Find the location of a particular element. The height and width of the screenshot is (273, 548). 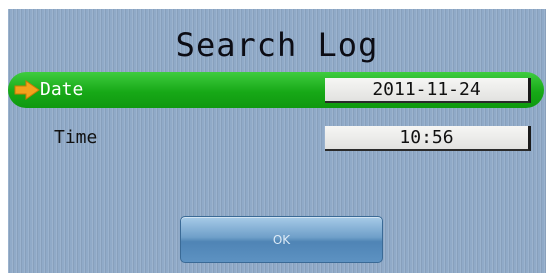

date-row: Date 2011-11-24 is located at coordinates (276, 90).